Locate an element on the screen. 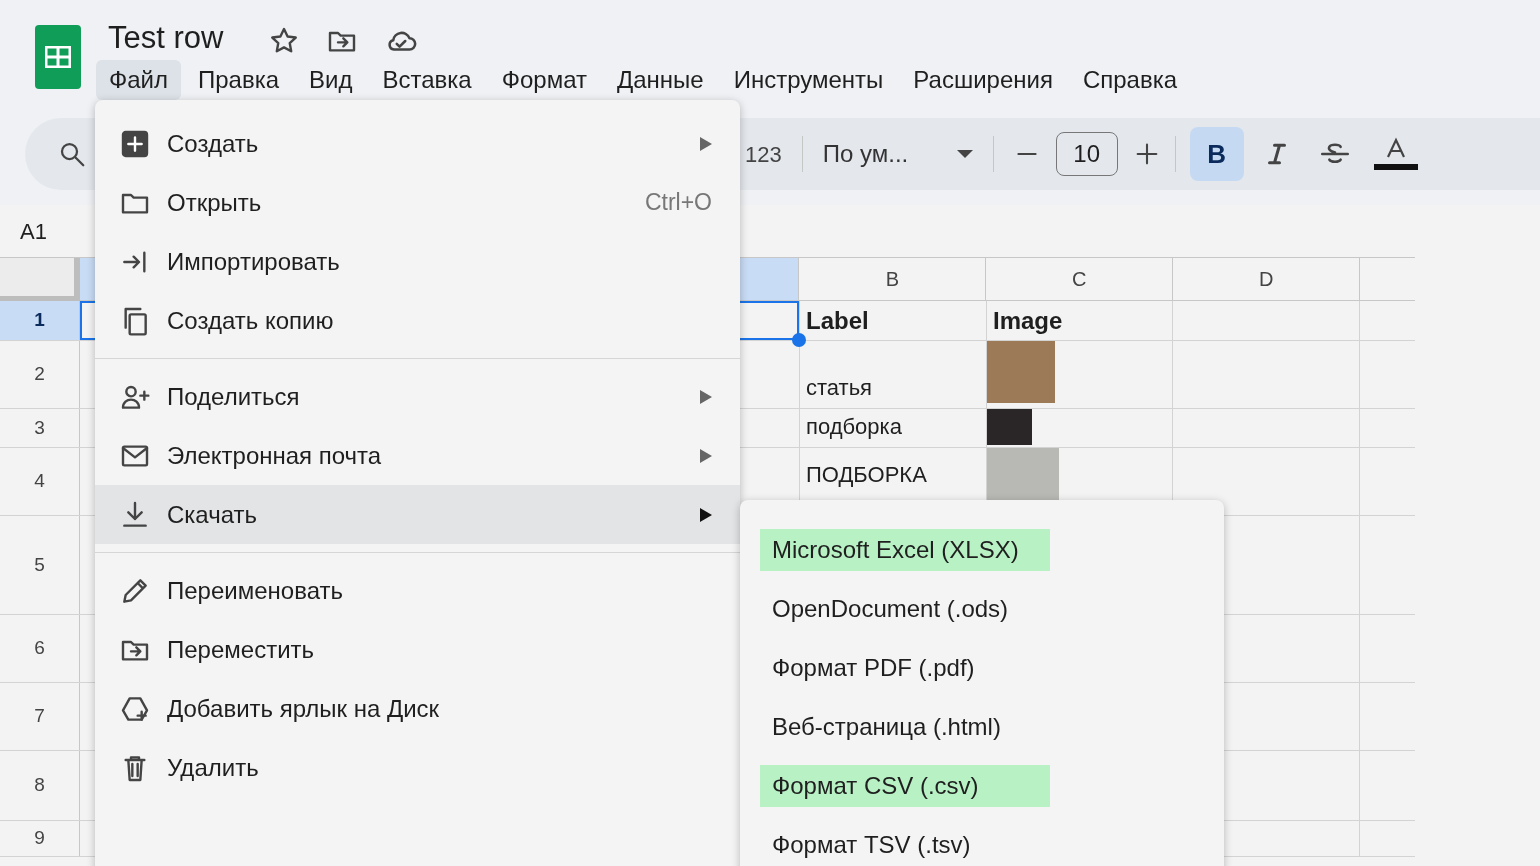  document-title: Test row is located at coordinates (166, 38).